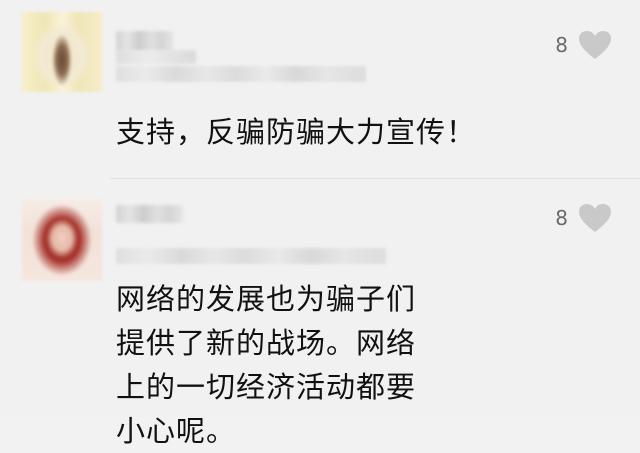 The width and height of the screenshot is (640, 453). Describe the element at coordinates (375, 178) in the screenshot. I see `divider` at that location.